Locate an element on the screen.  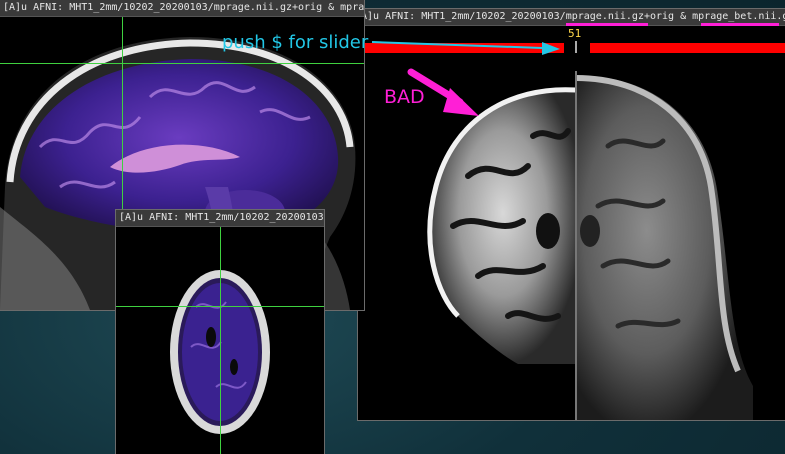
crosshair-horizontal is located at coordinates (182, 63).